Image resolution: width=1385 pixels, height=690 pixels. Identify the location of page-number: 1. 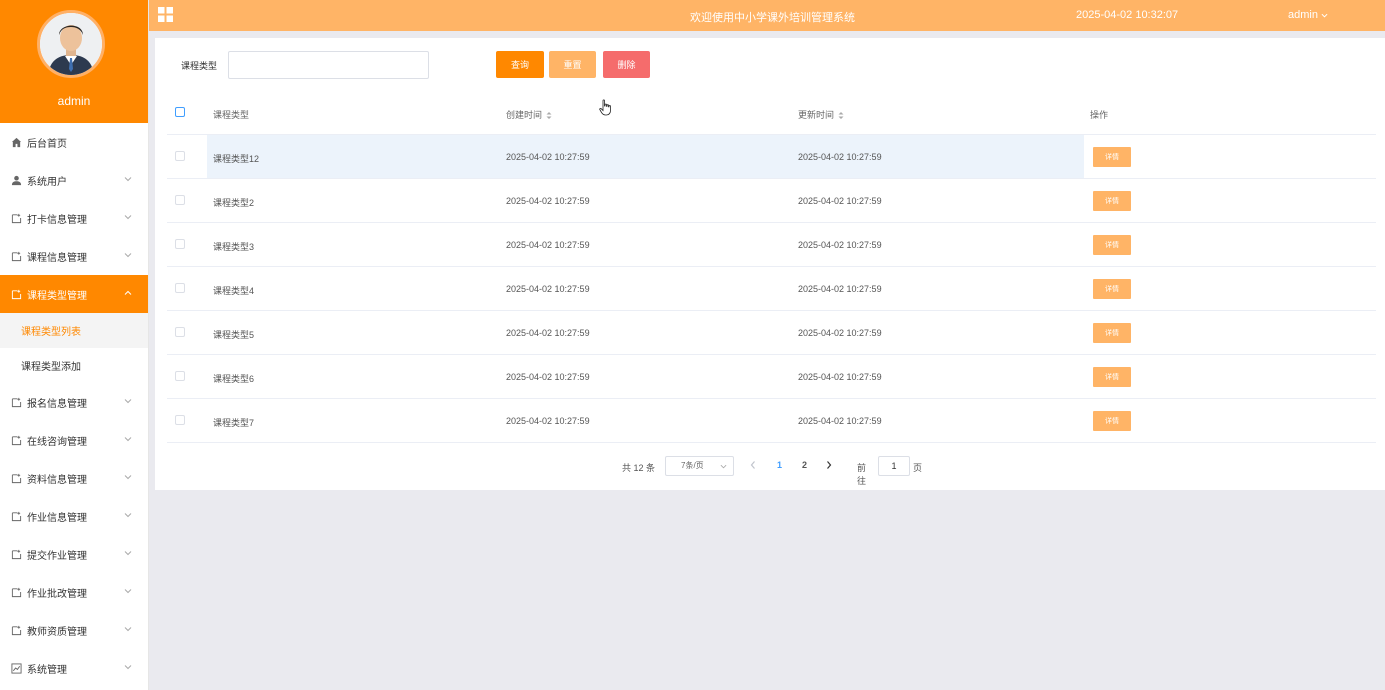
(779, 465).